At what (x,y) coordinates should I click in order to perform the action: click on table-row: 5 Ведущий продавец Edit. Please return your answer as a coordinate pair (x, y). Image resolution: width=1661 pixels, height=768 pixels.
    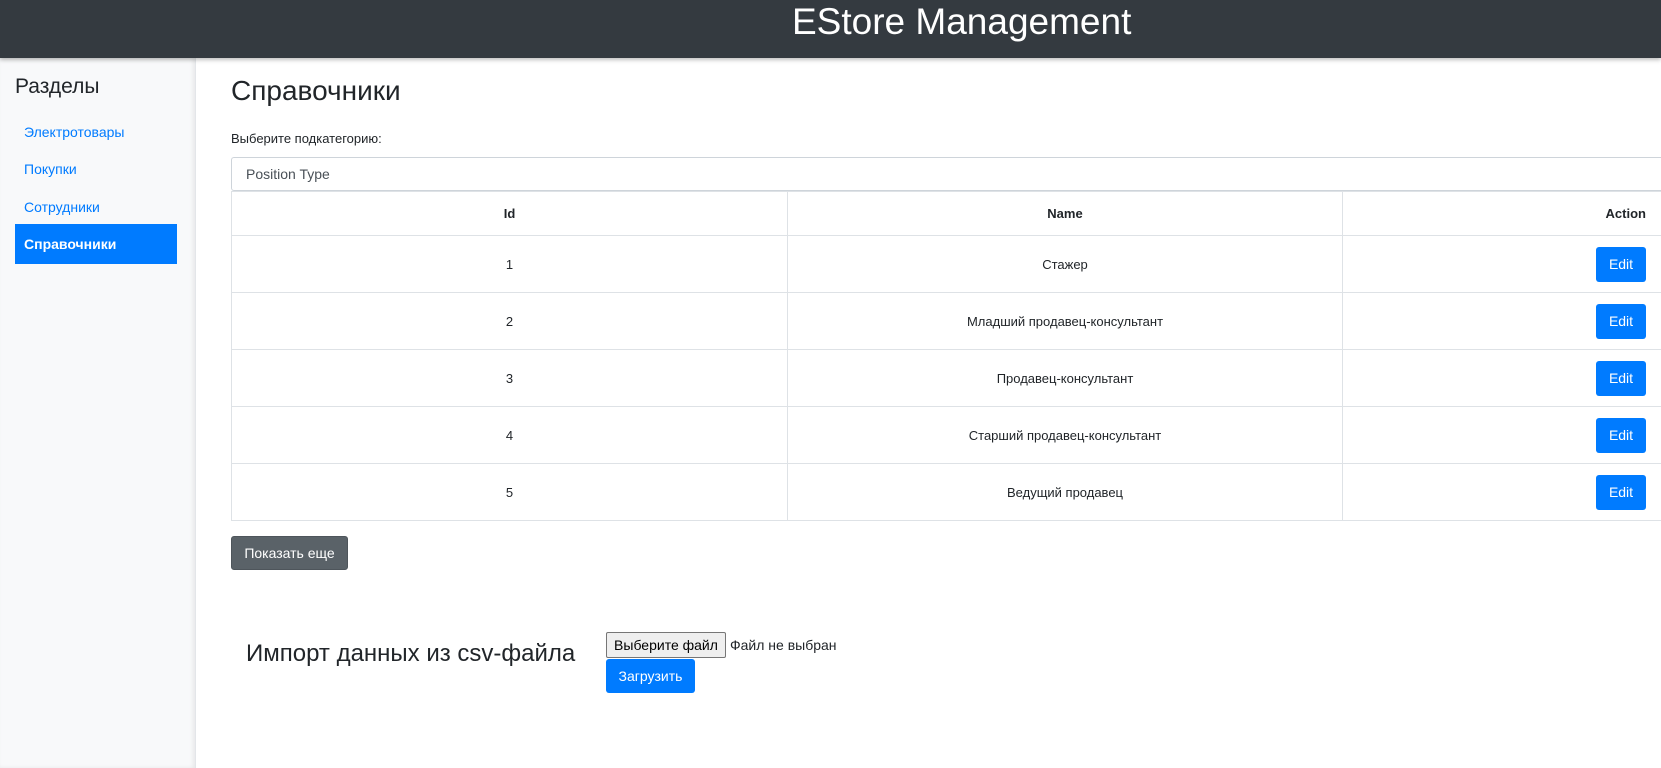
    Looking at the image, I should click on (946, 492).